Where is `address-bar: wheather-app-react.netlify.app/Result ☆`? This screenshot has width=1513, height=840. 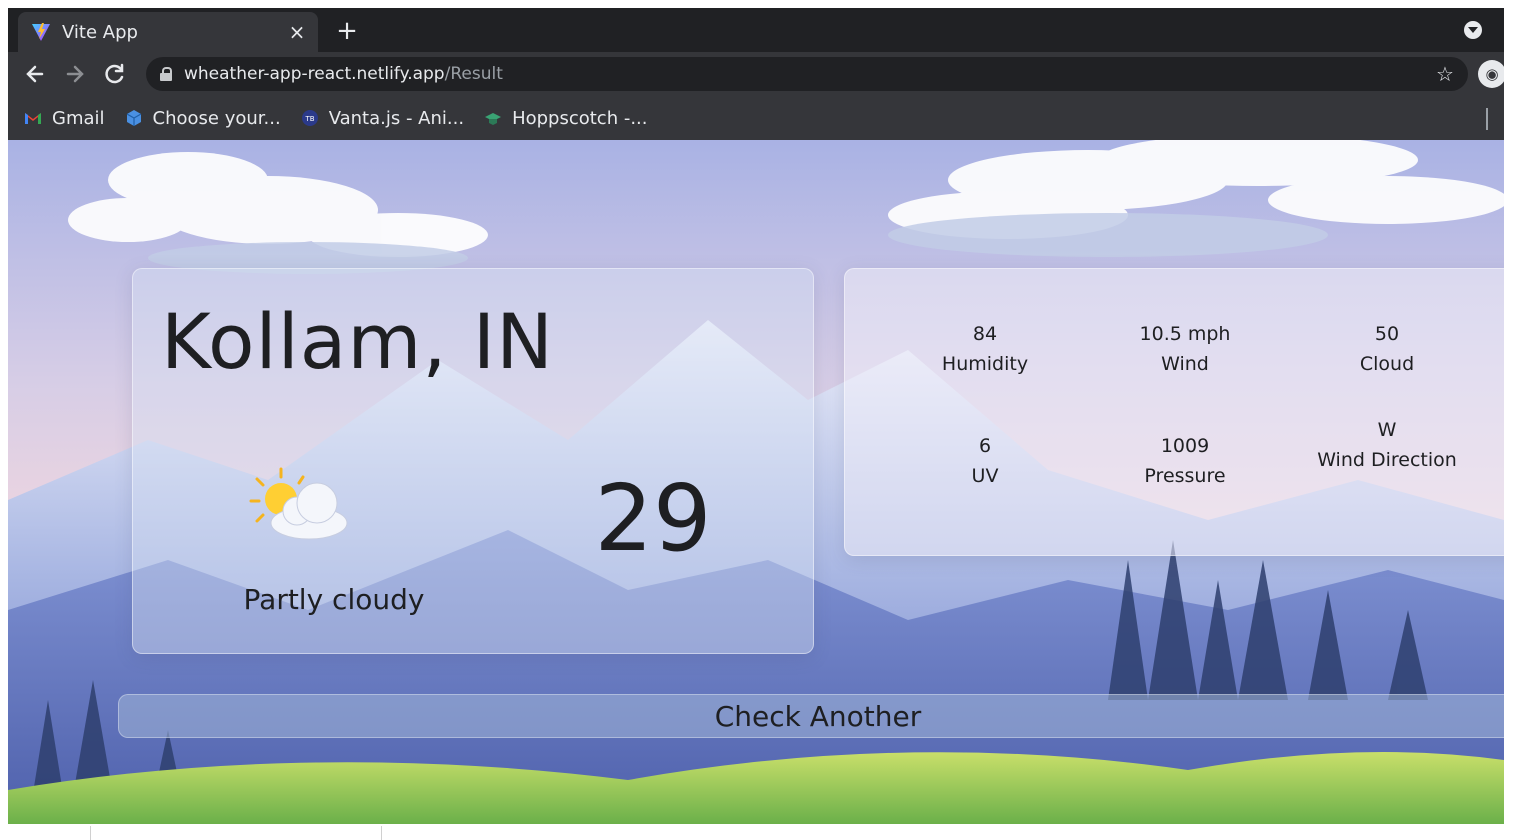 address-bar: wheather-app-react.netlify.app/Result ☆ is located at coordinates (807, 74).